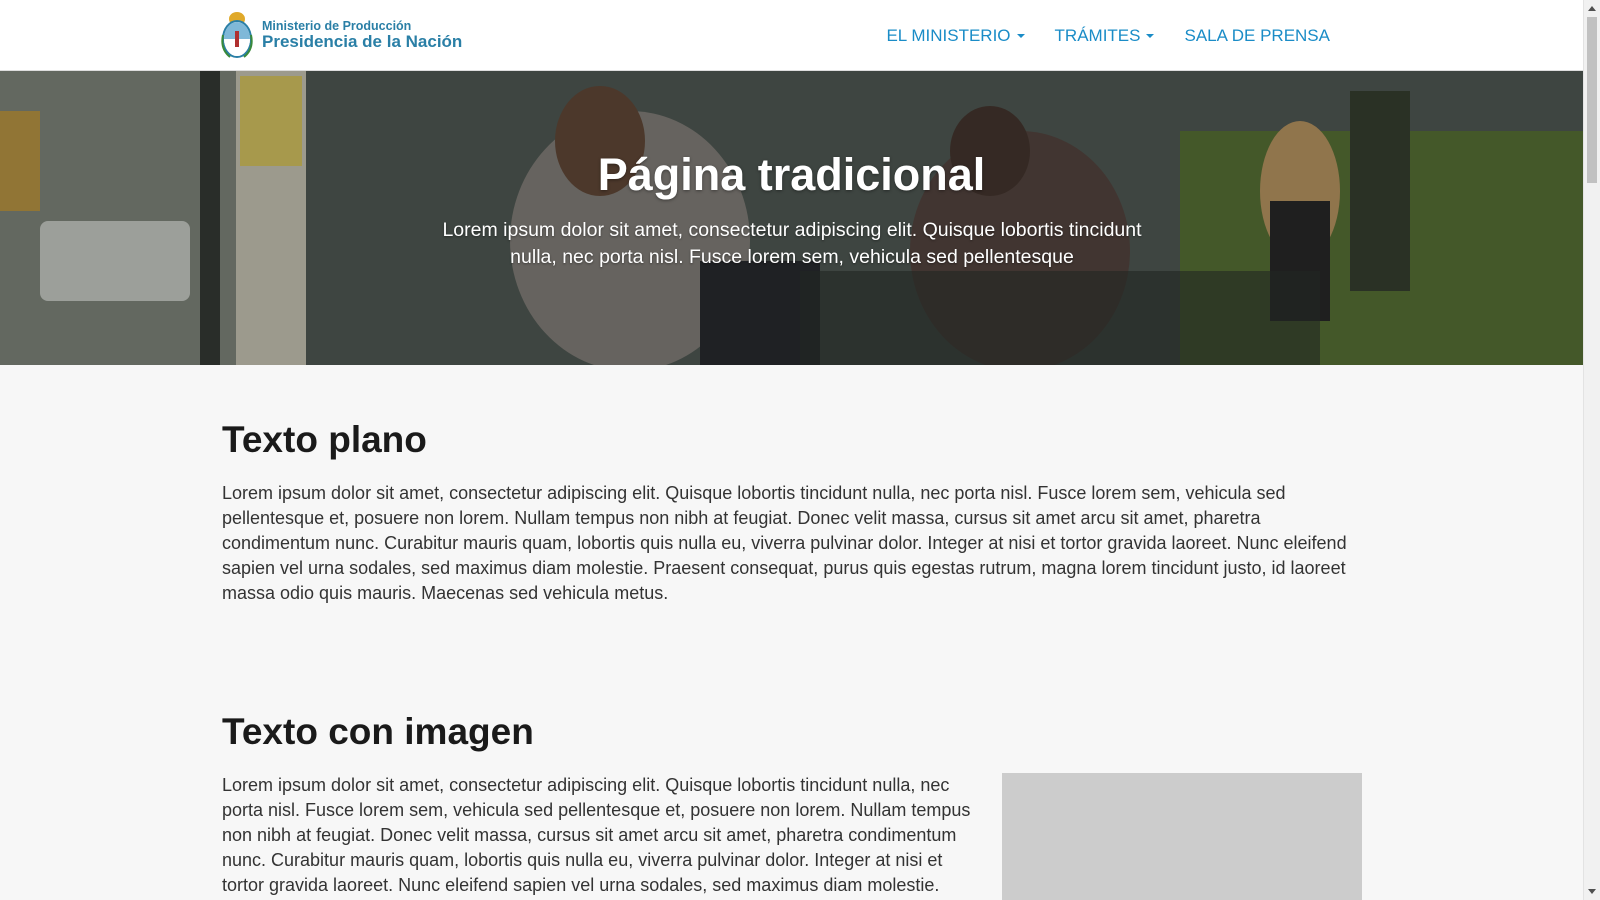 This screenshot has height=900, width=1600. I want to click on nav-item-label: TRÁMITES, so click(1097, 35).